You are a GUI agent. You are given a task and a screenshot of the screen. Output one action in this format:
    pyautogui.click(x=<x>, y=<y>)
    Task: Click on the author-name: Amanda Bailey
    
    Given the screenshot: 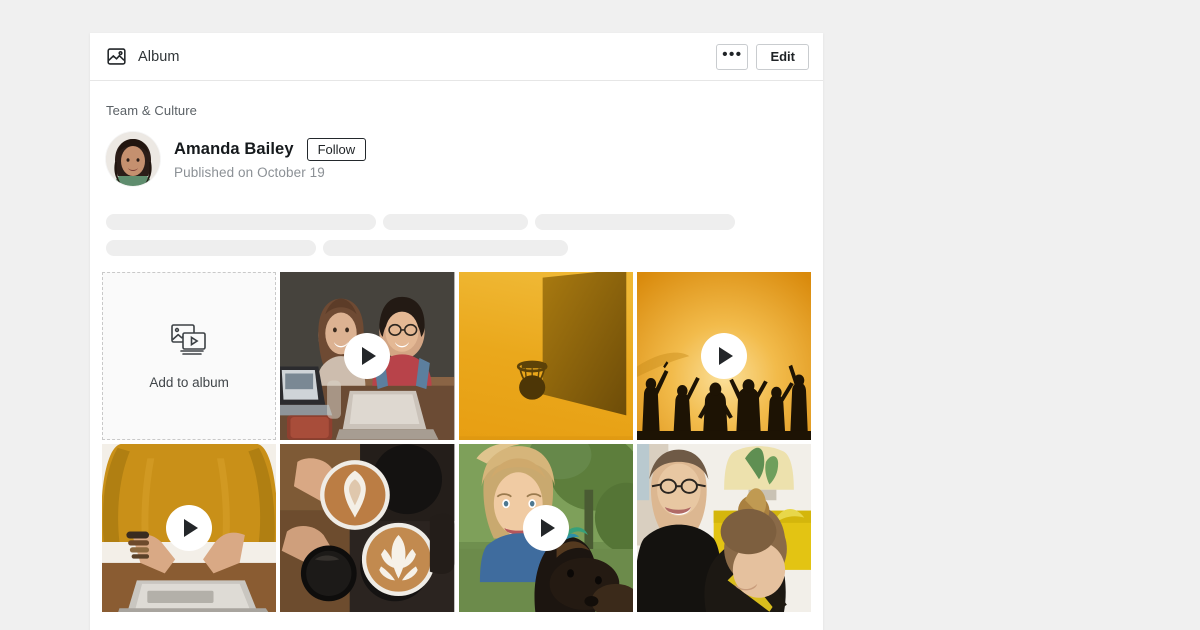 What is the action you would take?
    pyautogui.click(x=234, y=149)
    